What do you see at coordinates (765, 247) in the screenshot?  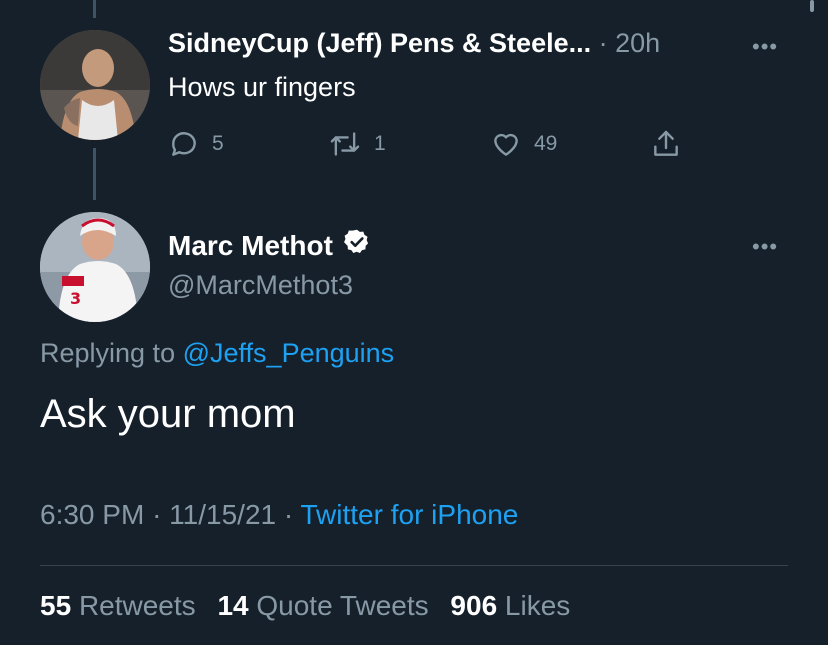 I see `reply-more-icon: •••` at bounding box center [765, 247].